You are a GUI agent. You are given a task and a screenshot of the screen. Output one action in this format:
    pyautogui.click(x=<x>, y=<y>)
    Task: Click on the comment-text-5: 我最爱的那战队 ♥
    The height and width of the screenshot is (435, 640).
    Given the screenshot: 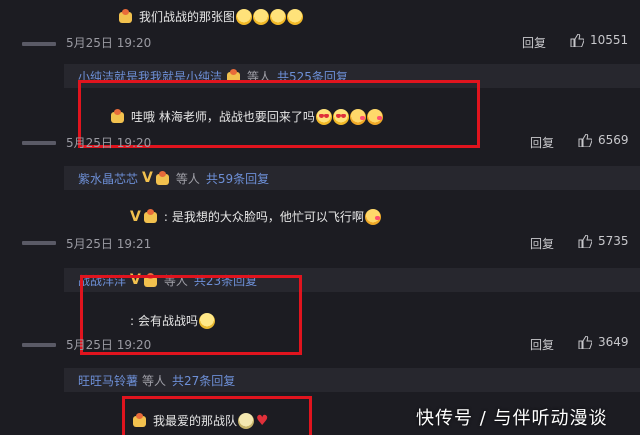 What is the action you would take?
    pyautogui.click(x=200, y=420)
    